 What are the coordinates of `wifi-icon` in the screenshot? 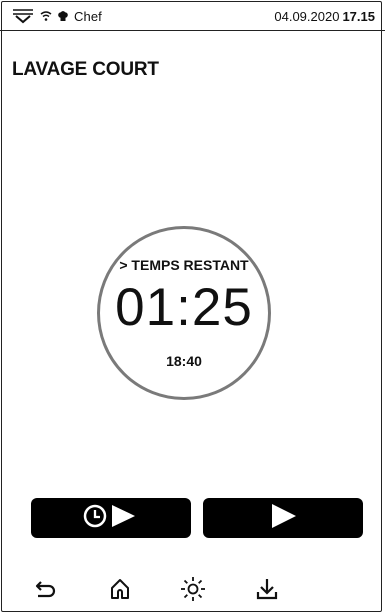 It's located at (46, 16).